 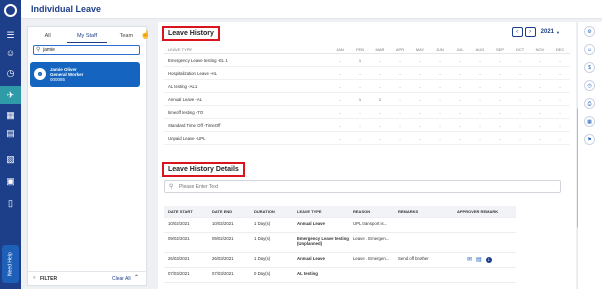 I want to click on staff-search-input, so click(x=90, y=50).